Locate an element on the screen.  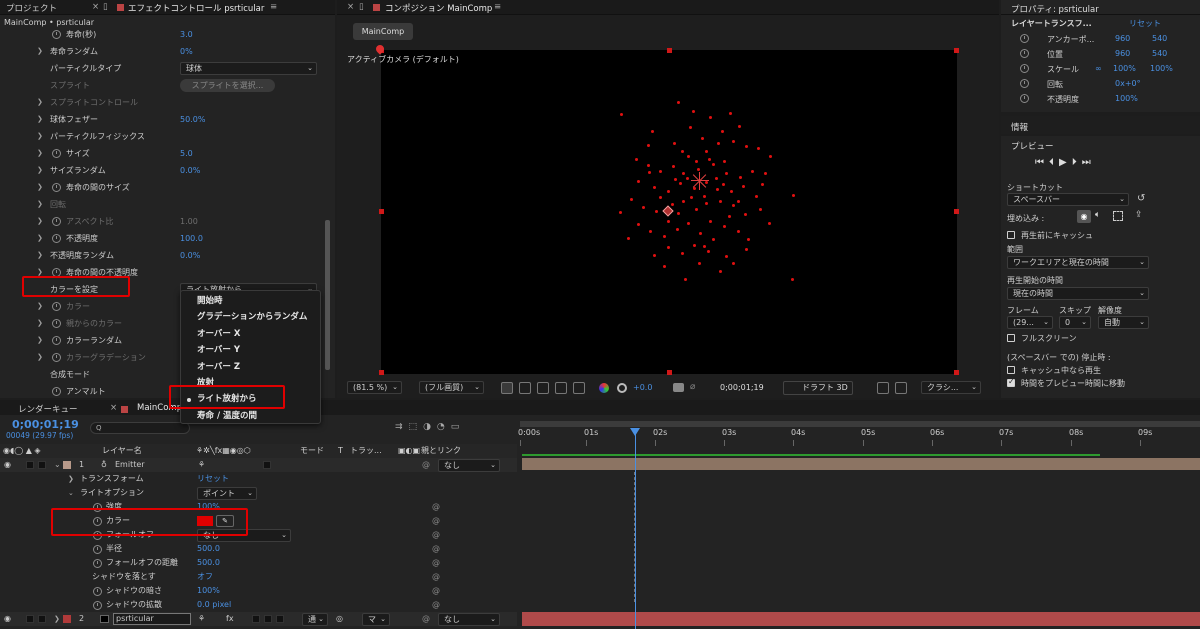
menu-item: オーバー Z is located at coordinates (250, 367).